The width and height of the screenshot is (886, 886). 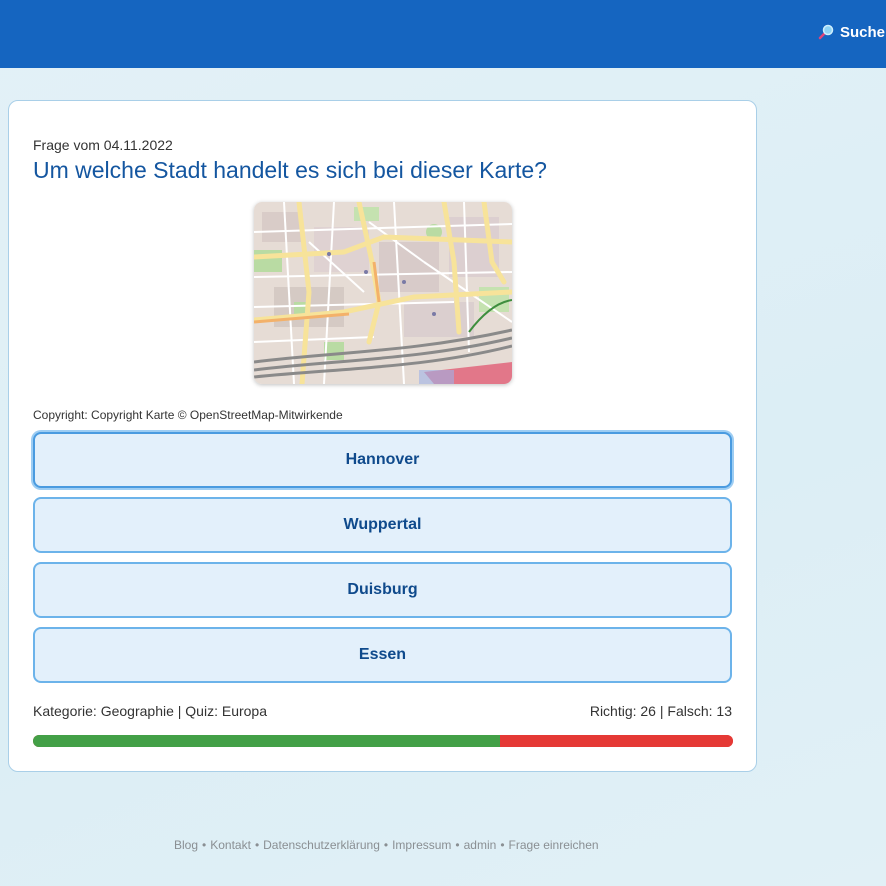 I want to click on answer-button-2: Wuppertal, so click(x=382, y=525).